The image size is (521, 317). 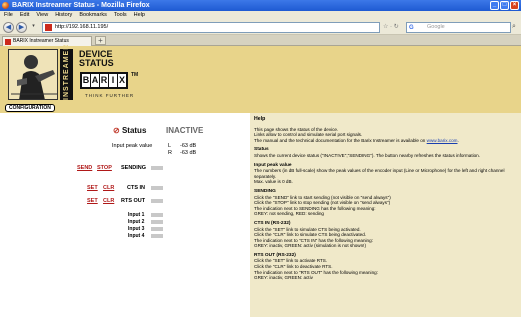 What do you see at coordinates (260, 40) in the screenshot?
I see `tab-bar: BARIX Instreamer Status +` at bounding box center [260, 40].